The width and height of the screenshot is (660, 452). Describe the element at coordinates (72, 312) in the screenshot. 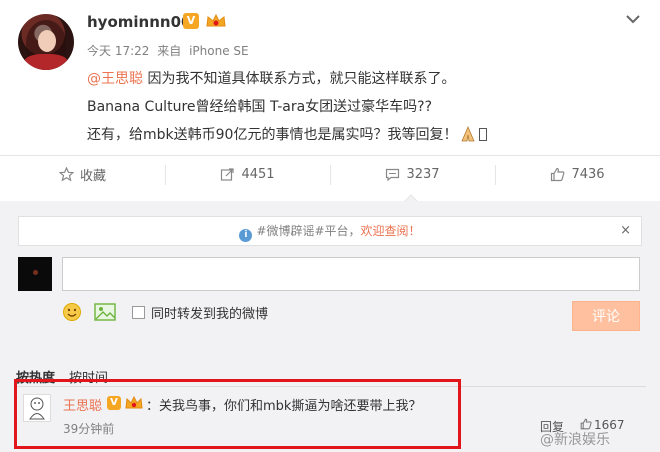

I see `emoji-icon` at that location.